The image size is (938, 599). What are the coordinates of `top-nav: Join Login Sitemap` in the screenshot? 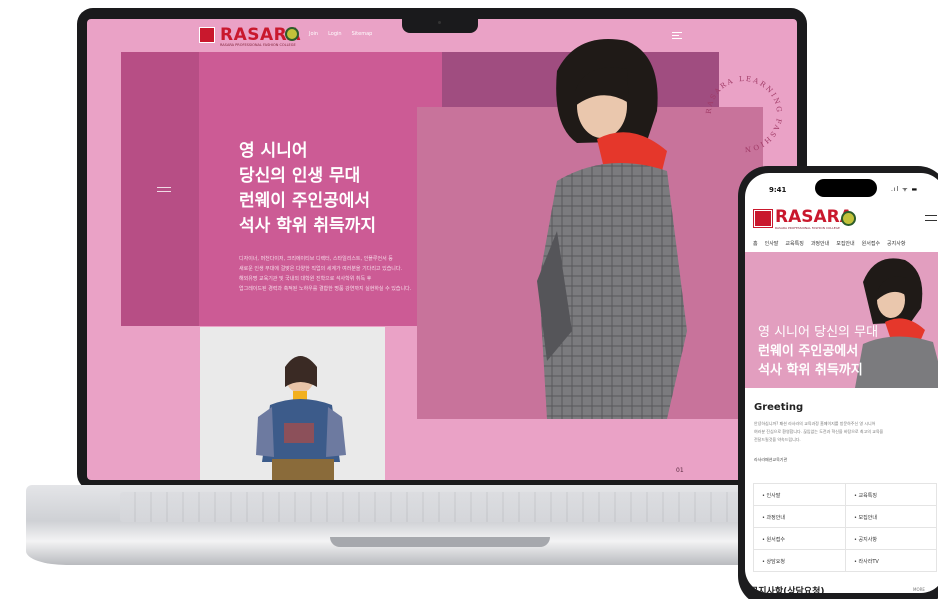 It's located at (340, 34).